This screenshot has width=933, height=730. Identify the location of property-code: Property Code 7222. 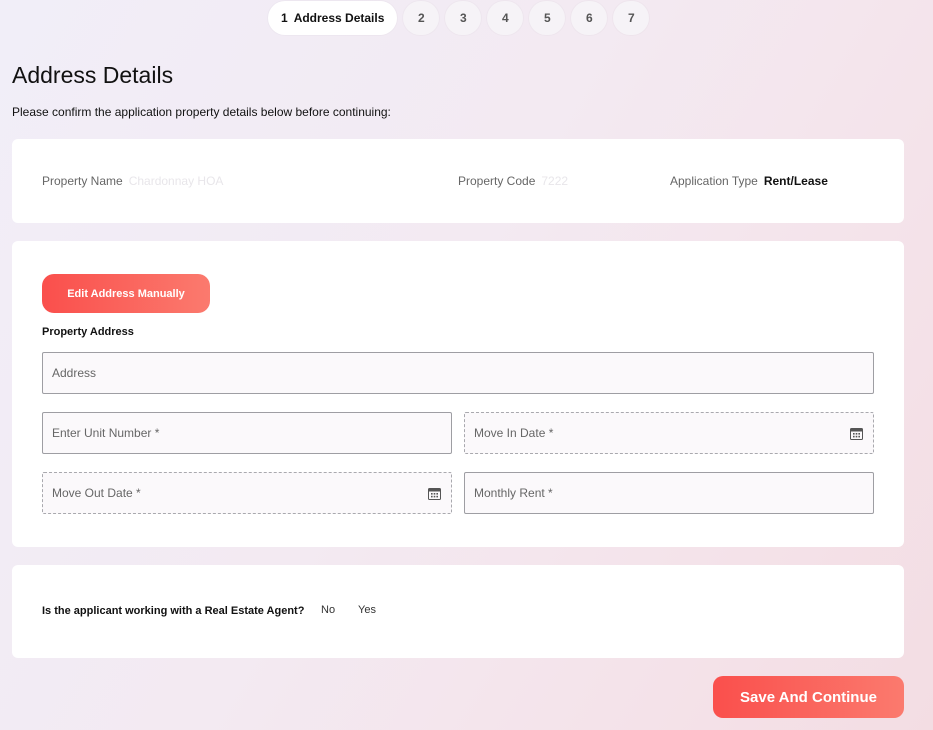
(513, 181).